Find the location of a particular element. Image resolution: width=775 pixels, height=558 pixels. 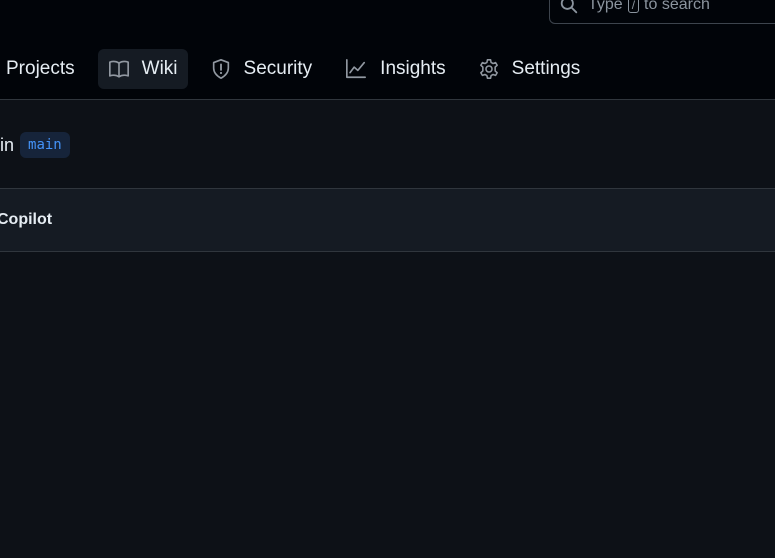

tab-projects: Projects is located at coordinates (42, 69).